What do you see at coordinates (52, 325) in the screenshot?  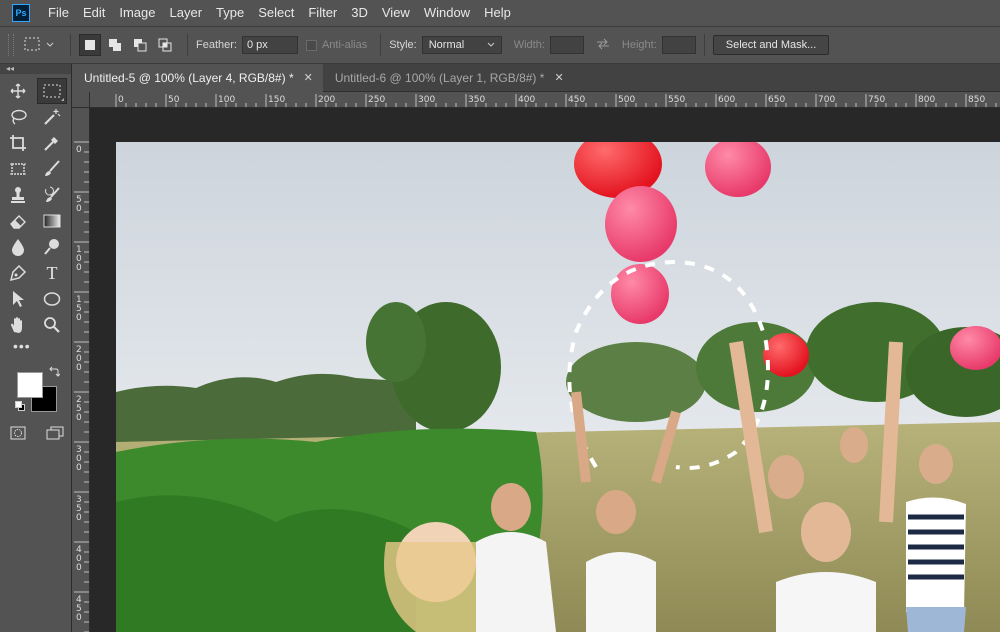 I see `zoom-tool` at bounding box center [52, 325].